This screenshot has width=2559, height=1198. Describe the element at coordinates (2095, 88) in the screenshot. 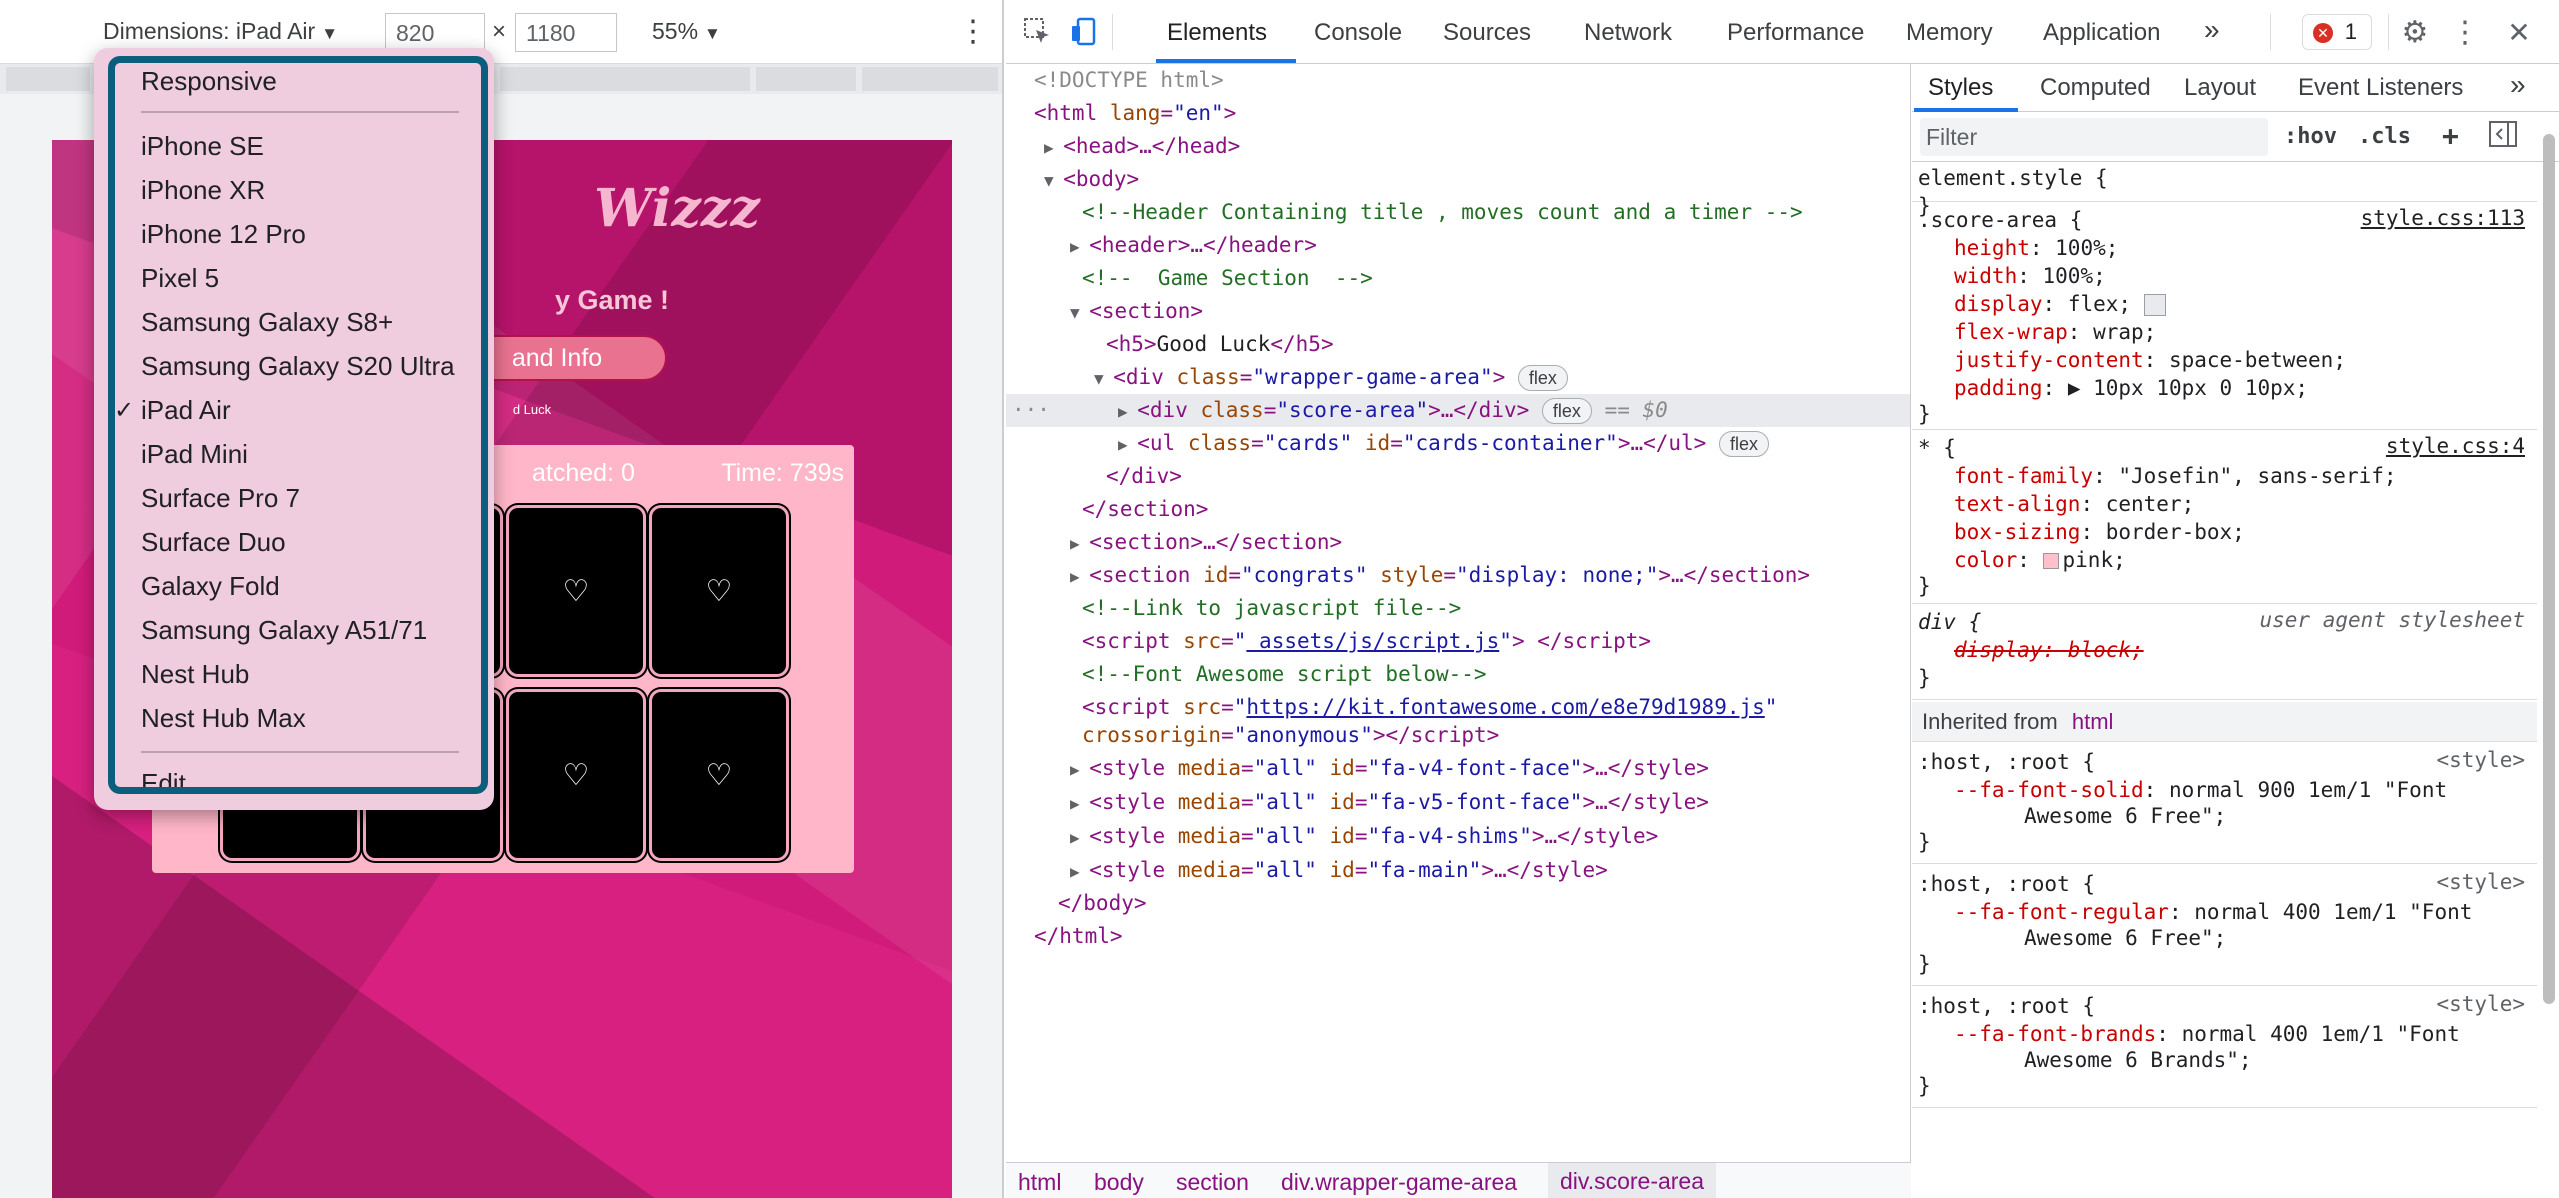

I see `tab-computed: Computed` at that location.